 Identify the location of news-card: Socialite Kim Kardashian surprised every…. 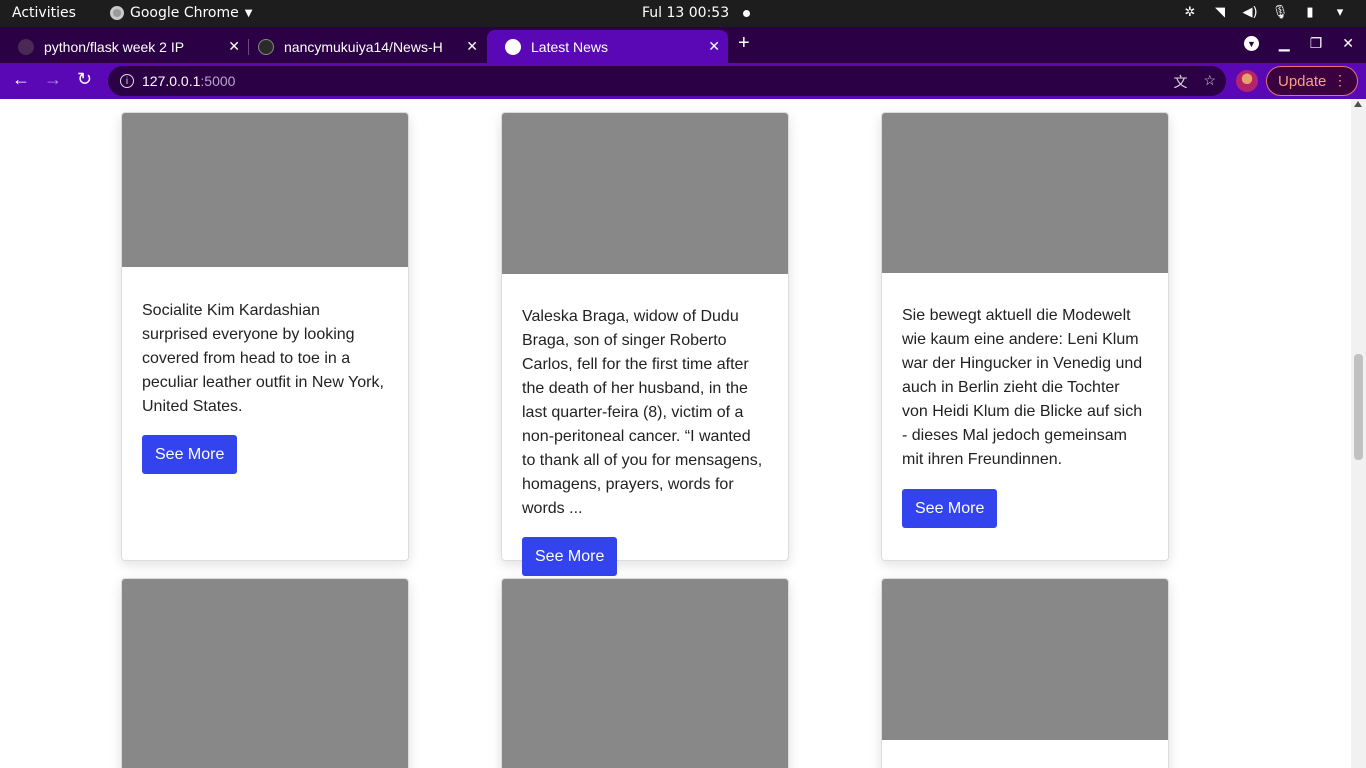
(265, 336).